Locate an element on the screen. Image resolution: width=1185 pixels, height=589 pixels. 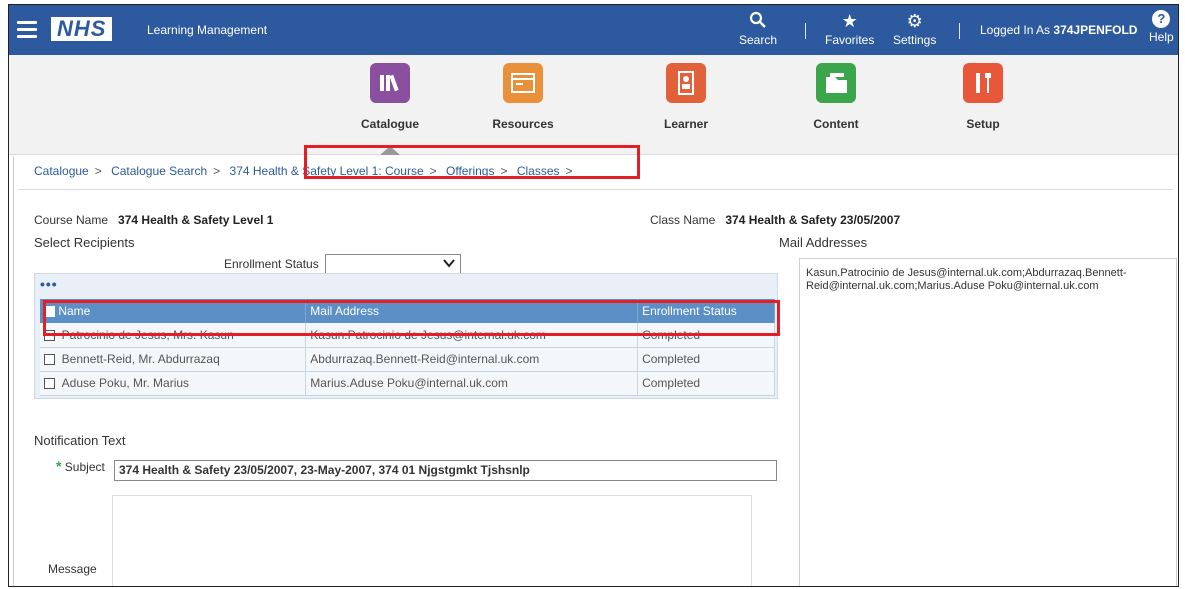
recipient-name: Bennett-Reid, Mr. Abdurrazaq is located at coordinates (140, 359).